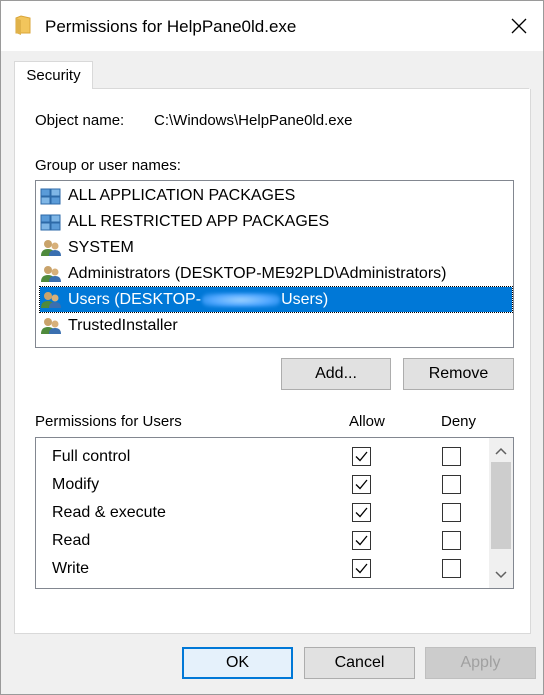  What do you see at coordinates (276, 247) in the screenshot?
I see `list-item: SYSTEM` at bounding box center [276, 247].